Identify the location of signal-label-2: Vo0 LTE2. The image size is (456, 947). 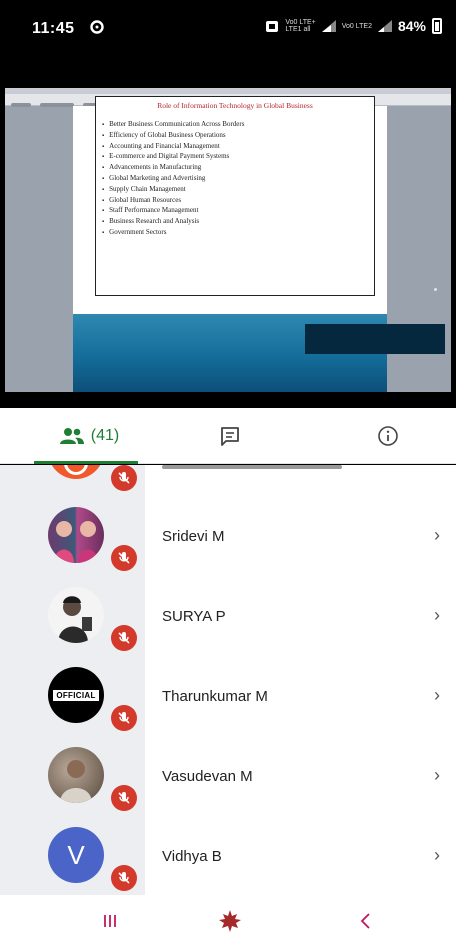
(356, 26).